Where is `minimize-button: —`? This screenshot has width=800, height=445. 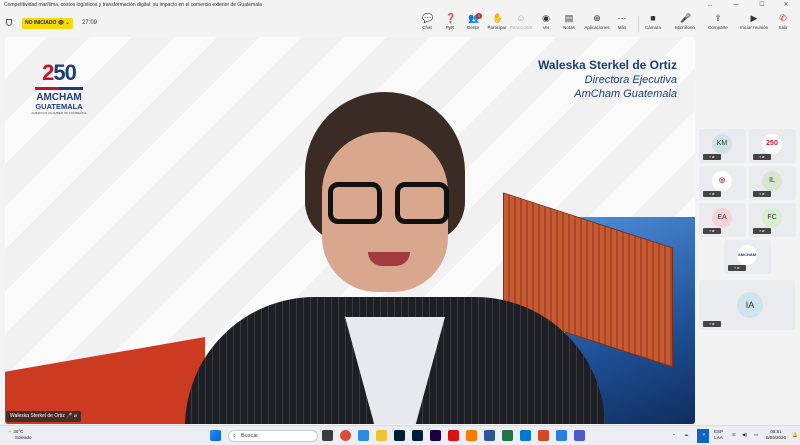 minimize-button: — is located at coordinates (736, 5).